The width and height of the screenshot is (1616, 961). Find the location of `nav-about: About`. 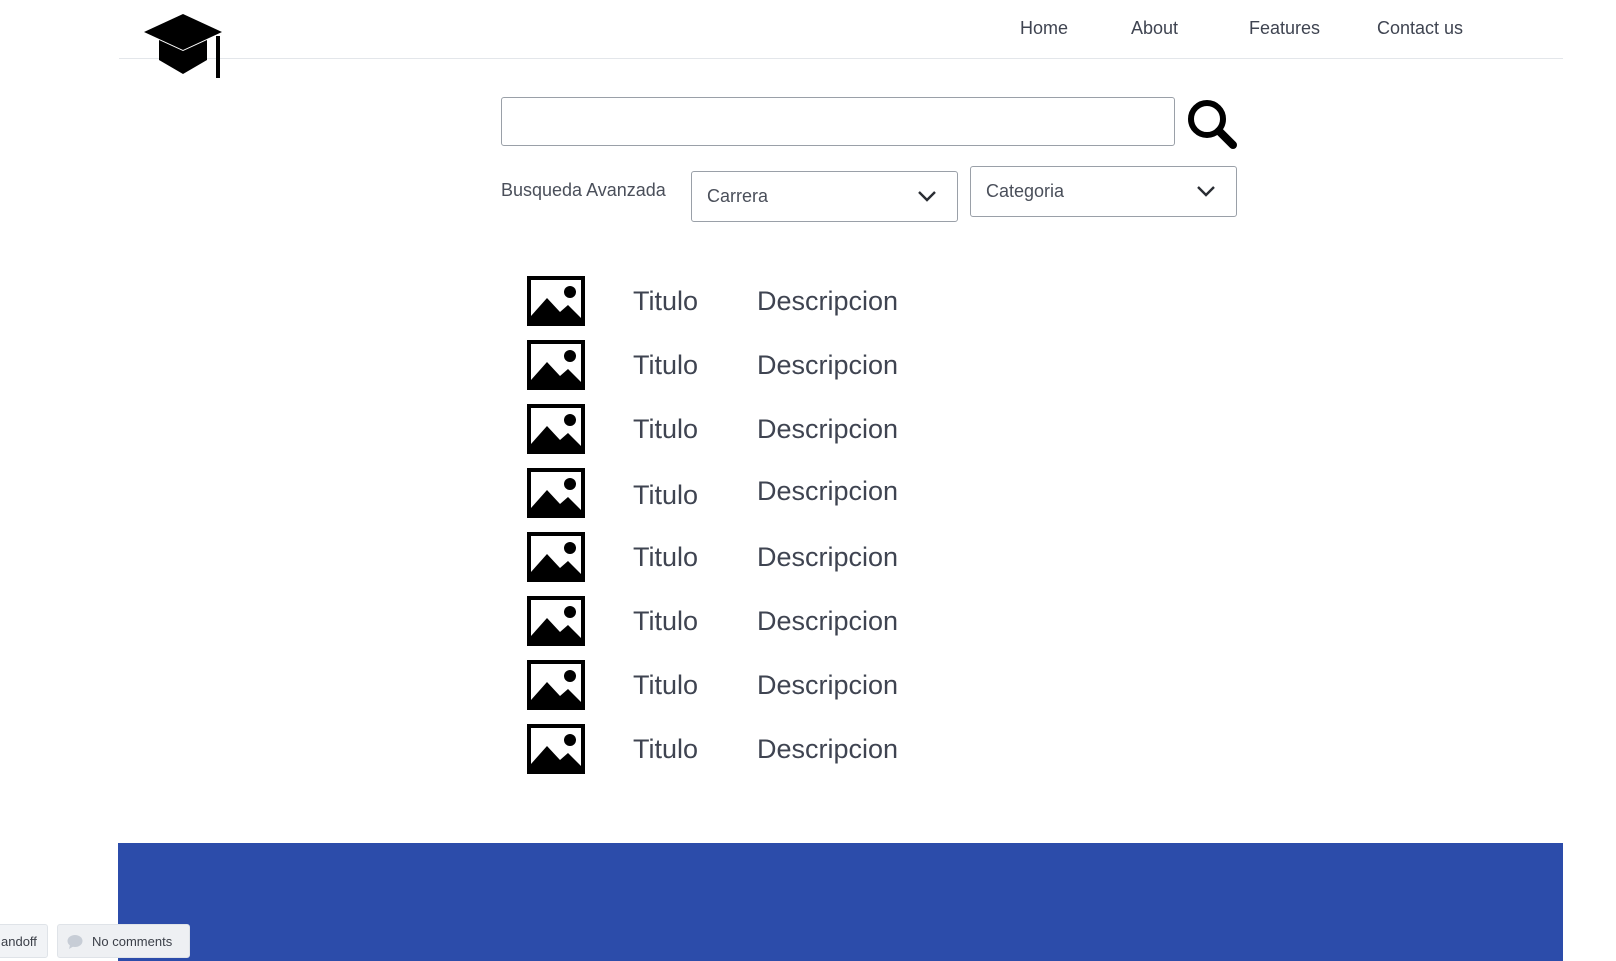

nav-about: About is located at coordinates (1154, 28).